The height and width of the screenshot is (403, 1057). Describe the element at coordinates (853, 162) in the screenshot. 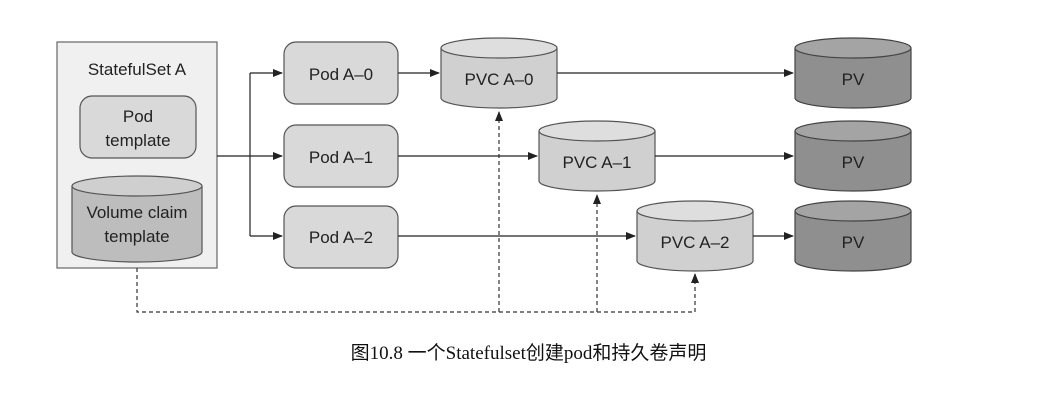

I see `pv-1-label: PV` at that location.